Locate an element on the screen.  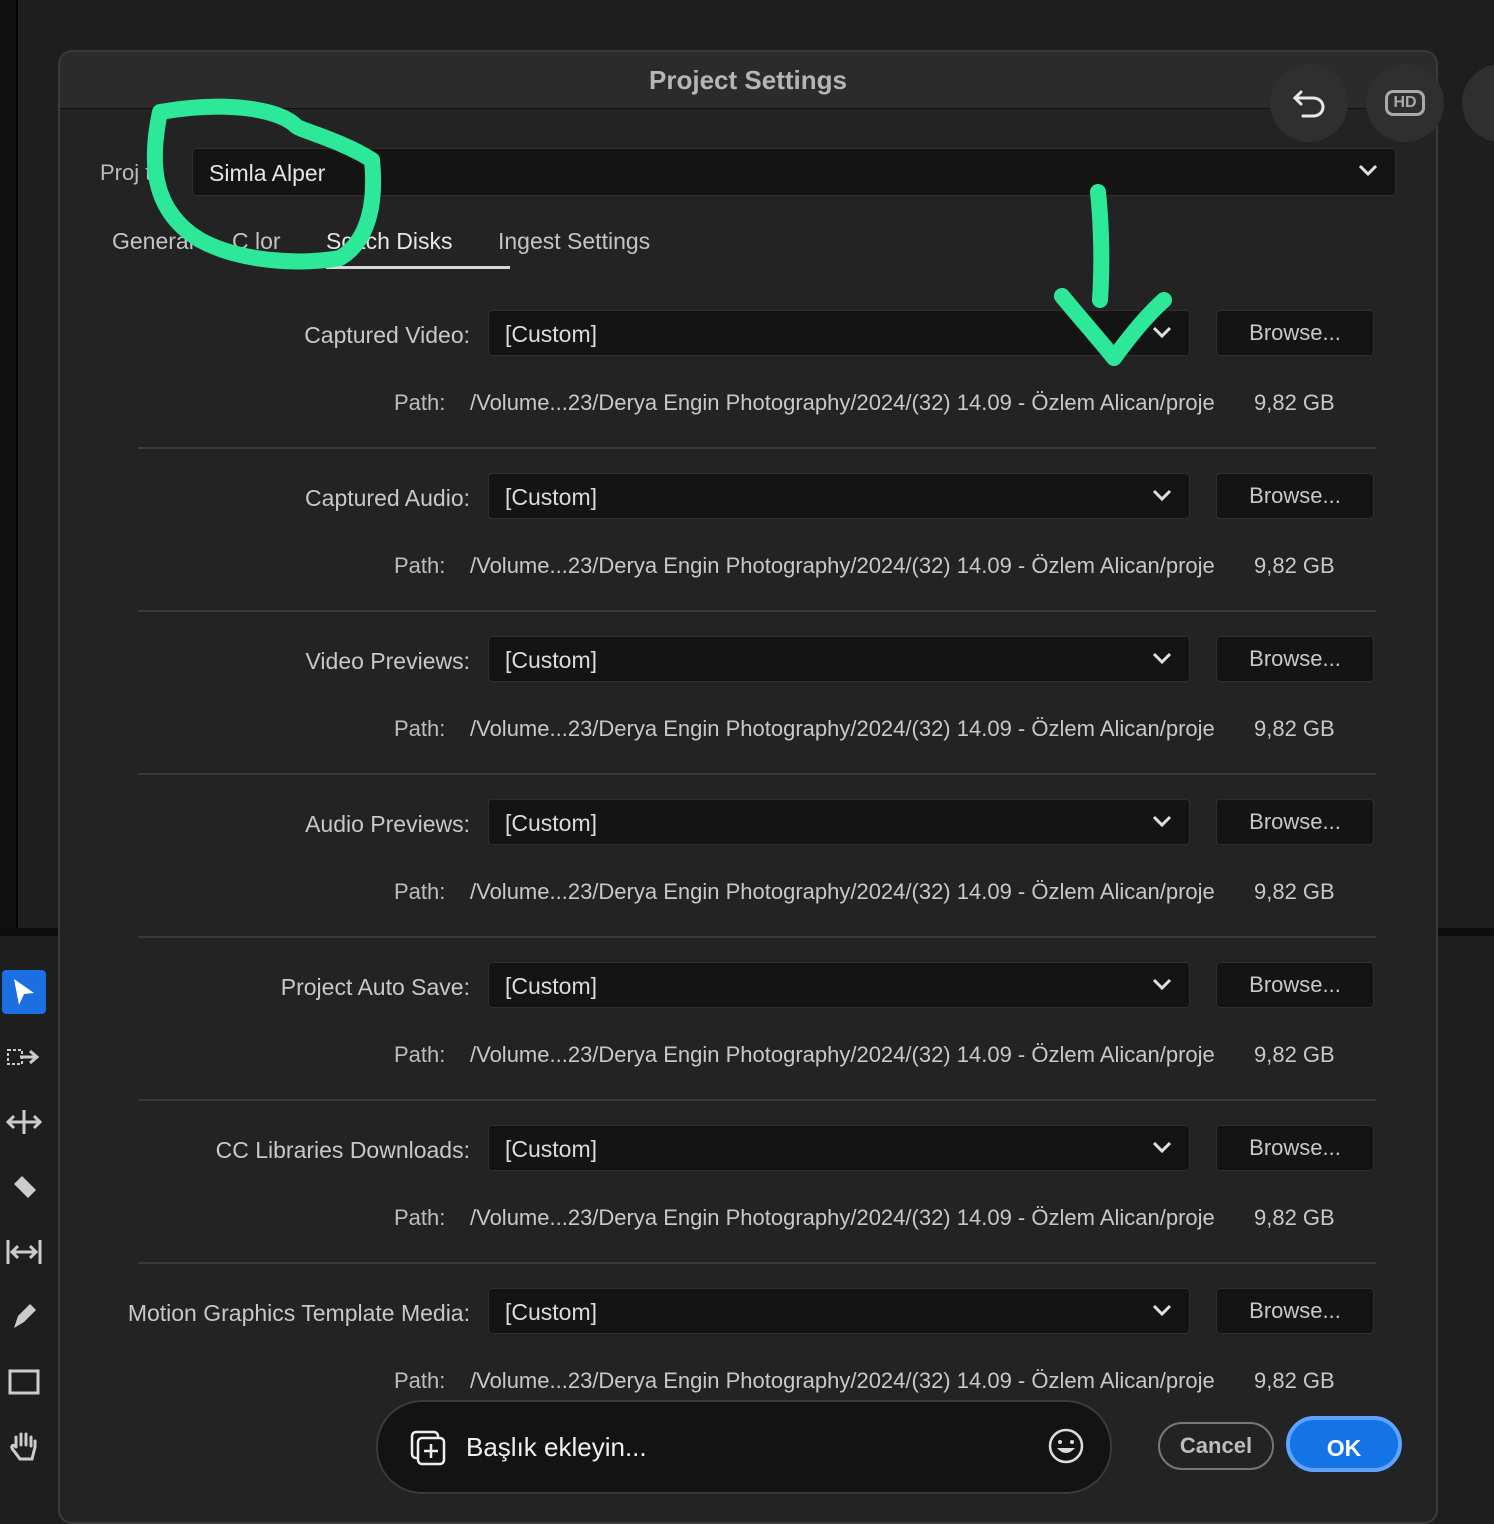
undo-icon is located at coordinates (1308, 104).